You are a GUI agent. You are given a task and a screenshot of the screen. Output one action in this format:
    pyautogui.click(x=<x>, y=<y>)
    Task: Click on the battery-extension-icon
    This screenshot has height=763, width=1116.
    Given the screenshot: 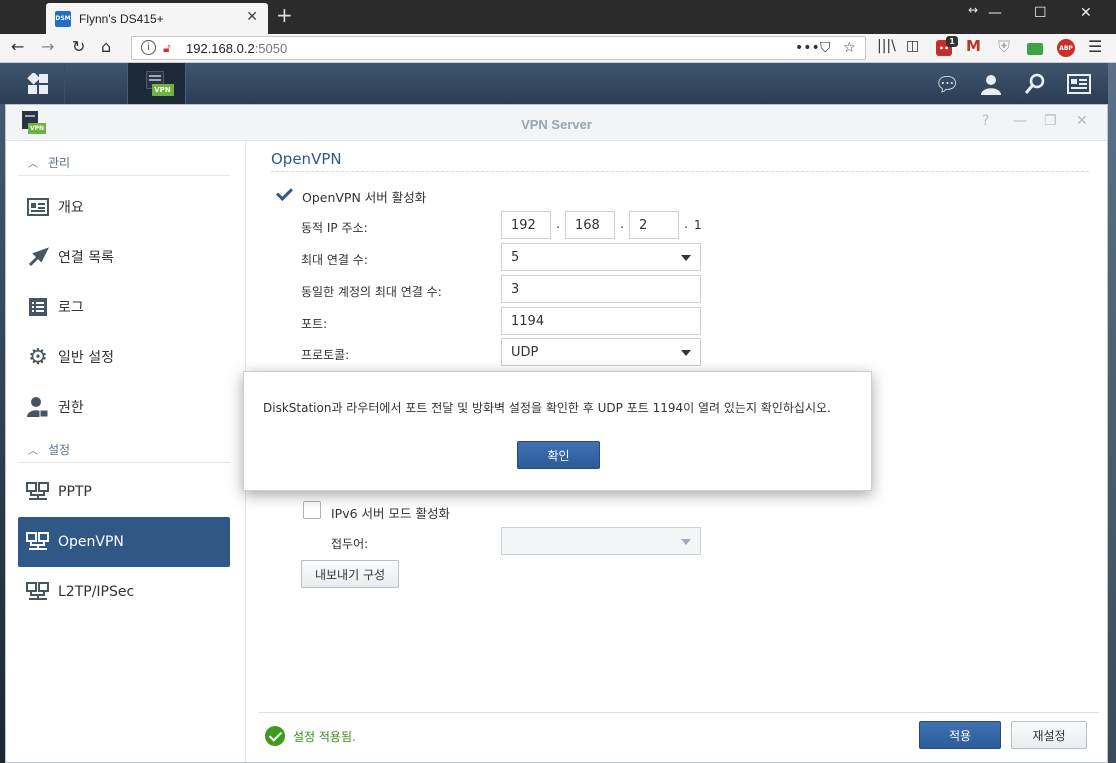 What is the action you would take?
    pyautogui.click(x=1035, y=49)
    